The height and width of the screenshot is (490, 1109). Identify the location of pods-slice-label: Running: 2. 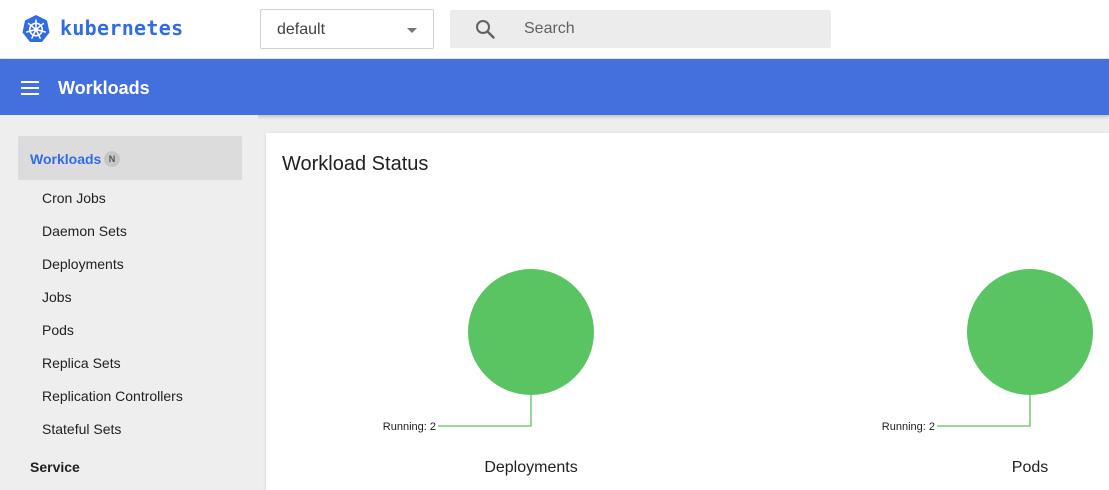
(908, 427).